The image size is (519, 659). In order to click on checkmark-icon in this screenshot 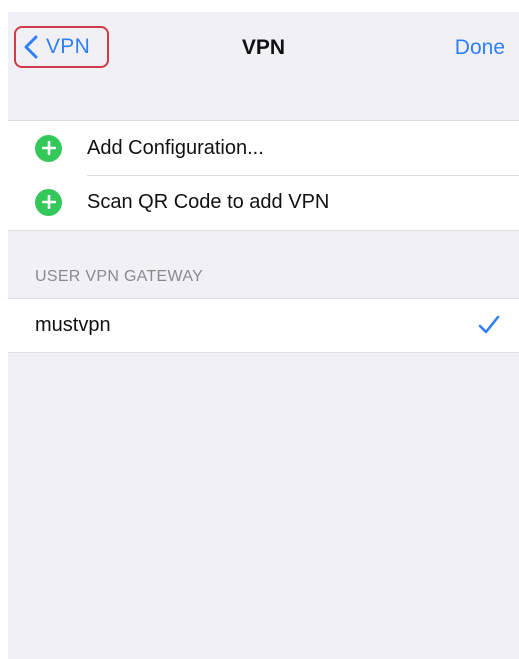, I will do `click(489, 327)`.